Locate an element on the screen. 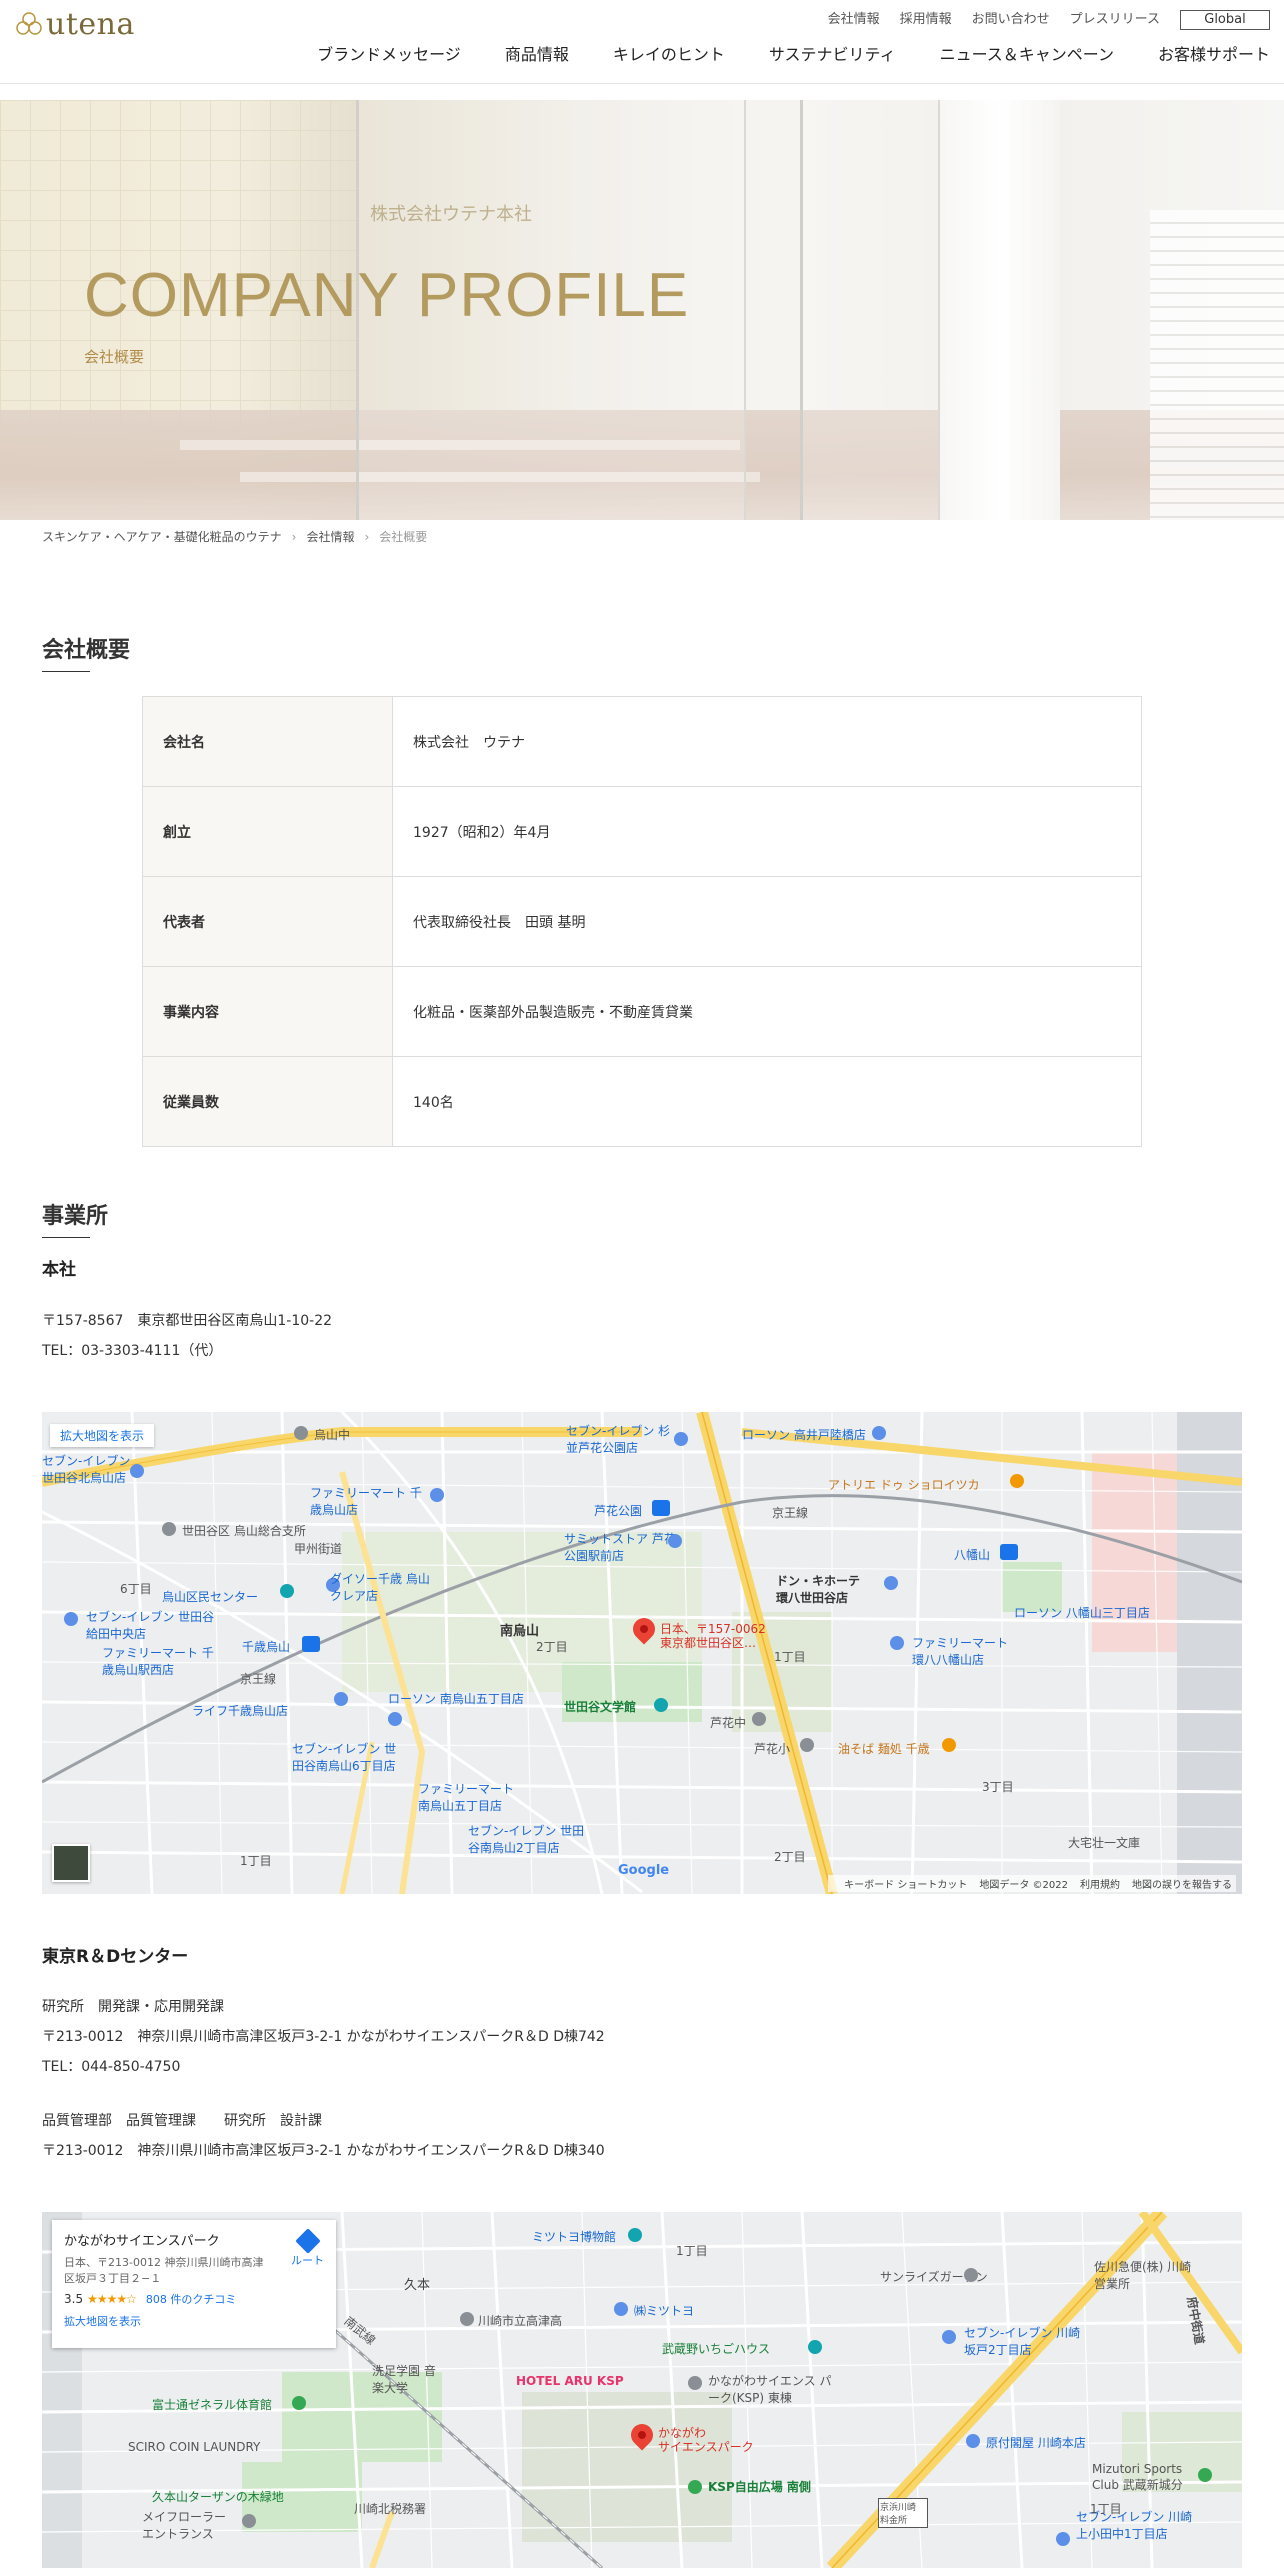 Image resolution: width=1284 pixels, height=2568 pixels. map-label: ライフ千歳烏山店 is located at coordinates (240, 1711).